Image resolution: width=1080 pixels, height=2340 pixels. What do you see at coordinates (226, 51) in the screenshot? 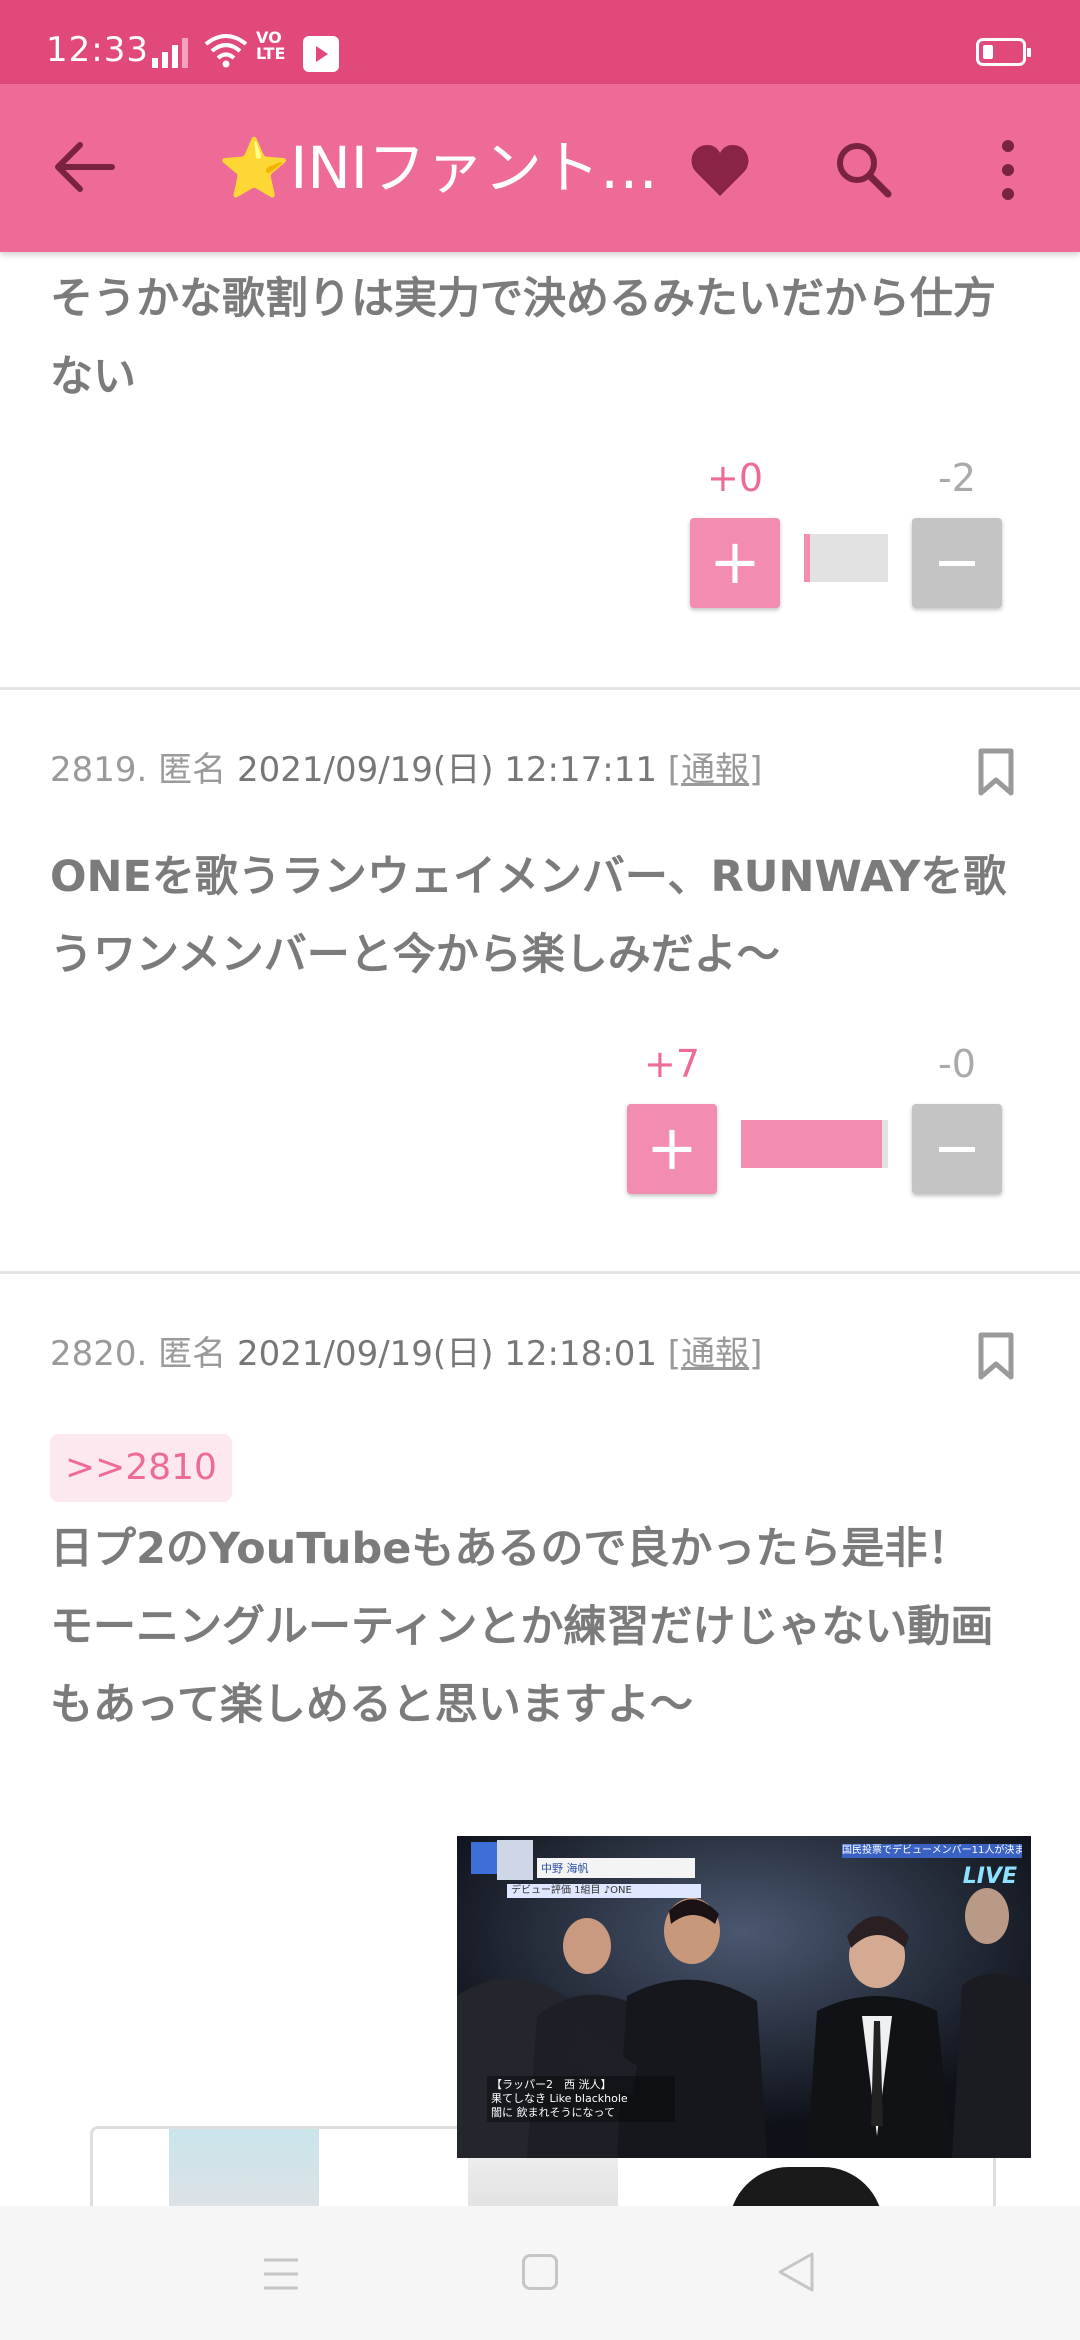
I see `wifi-icon` at bounding box center [226, 51].